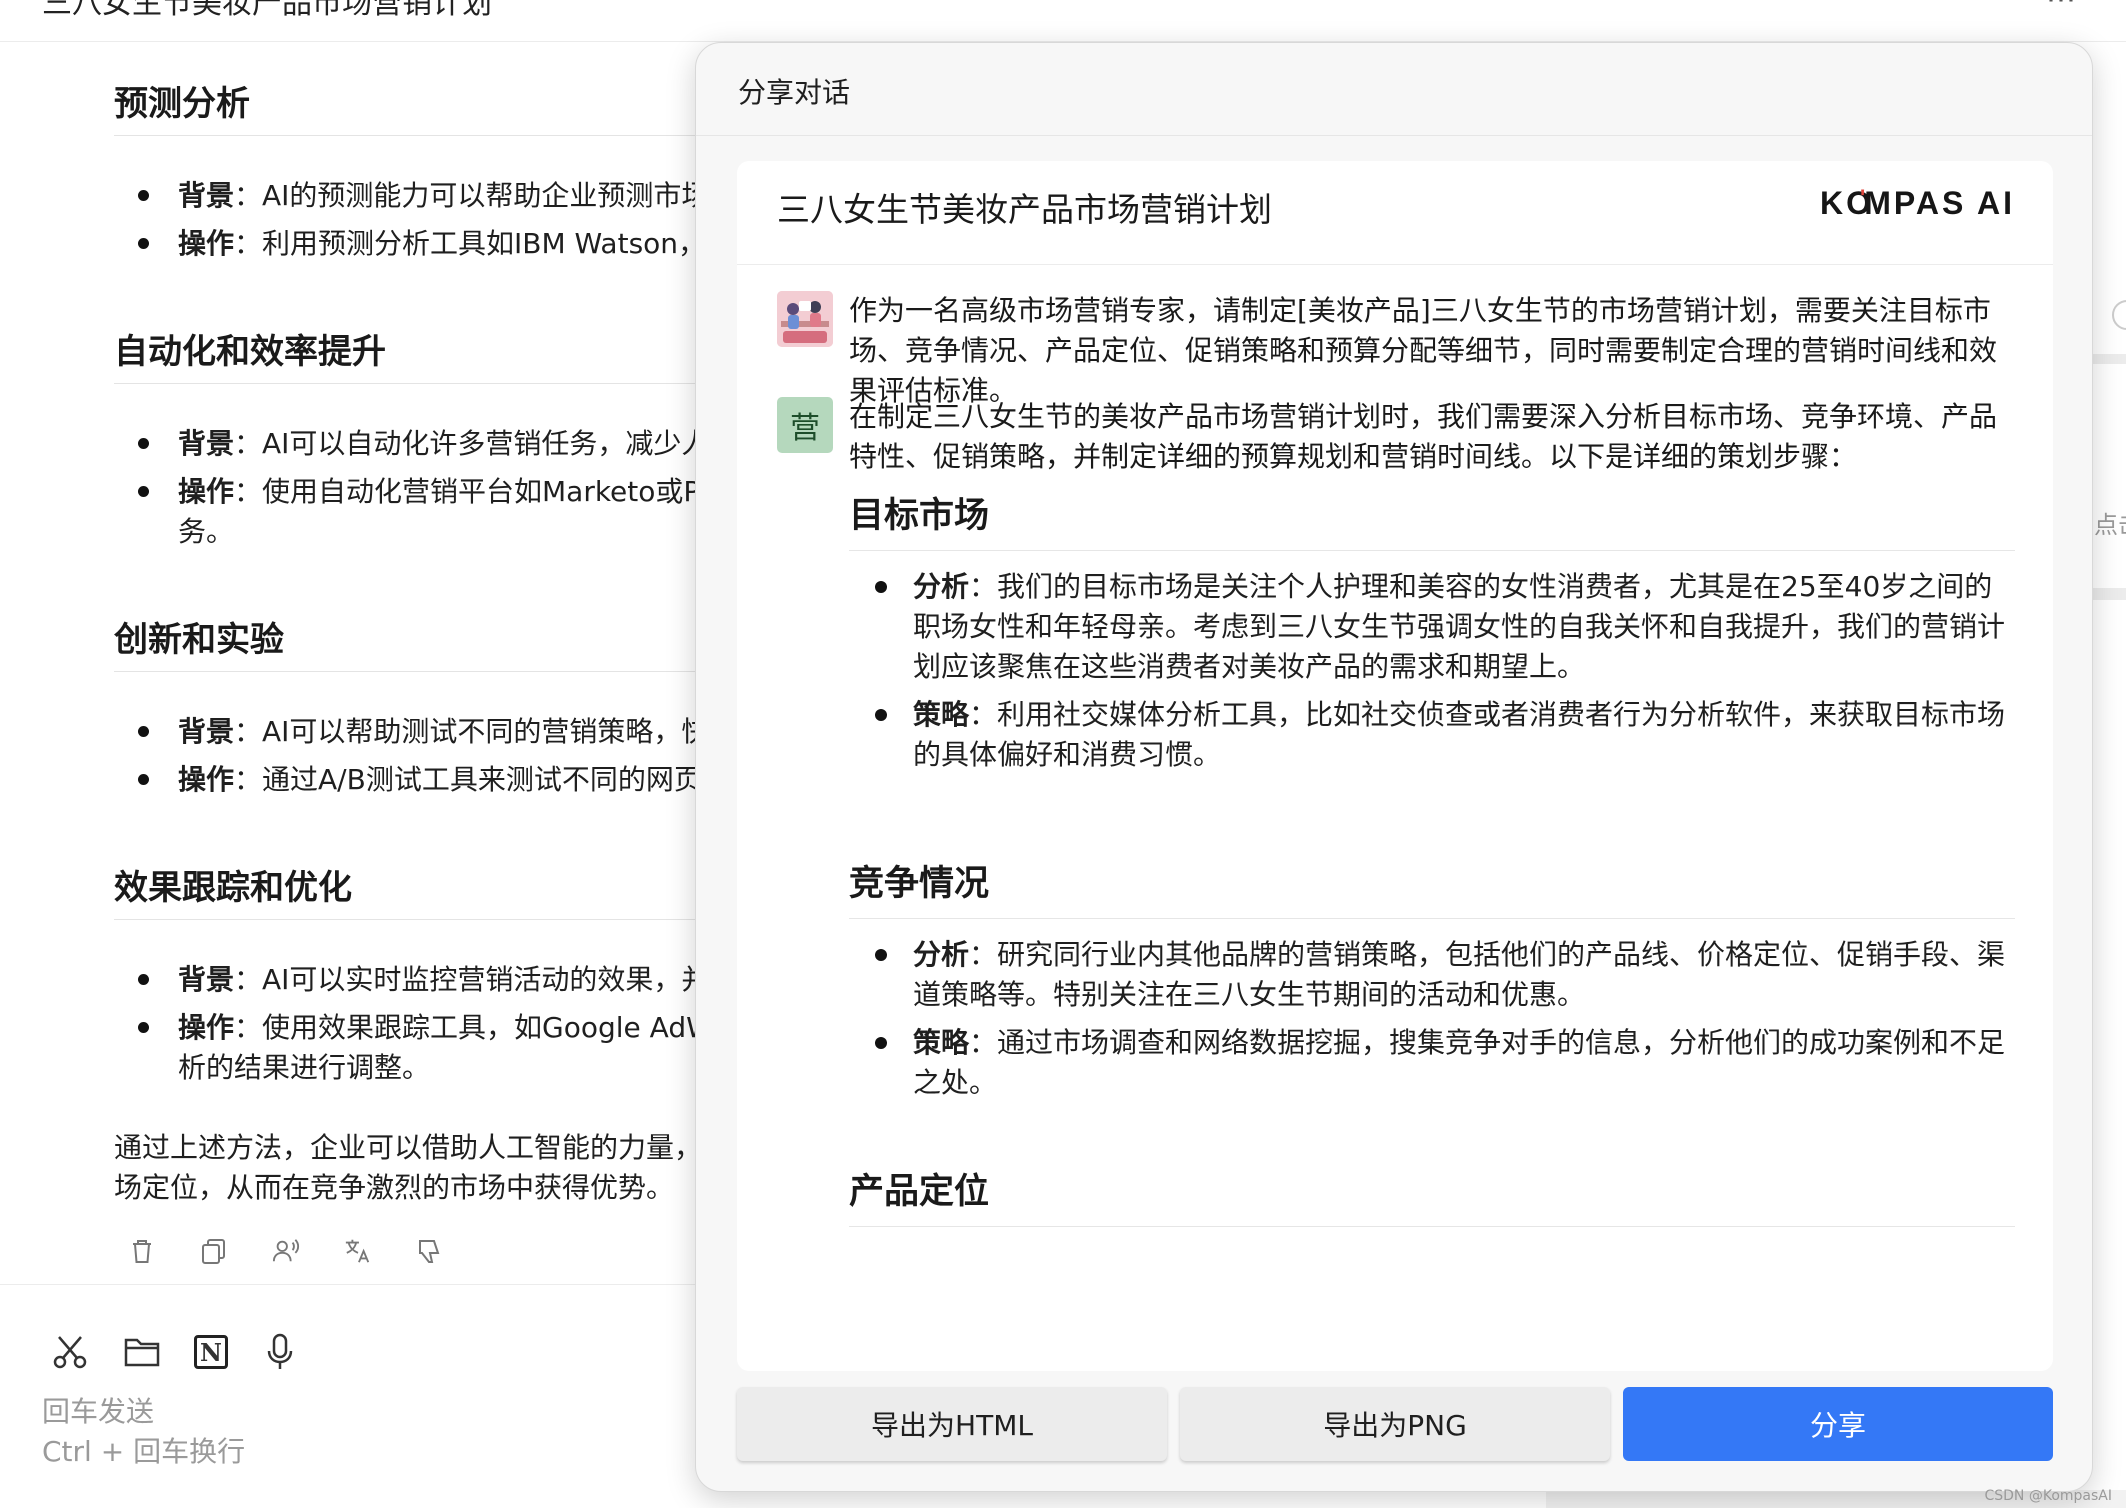  Describe the element at coordinates (1024, 209) in the screenshot. I see `card-title: 三八女生节美妆产品市场营销计划` at that location.